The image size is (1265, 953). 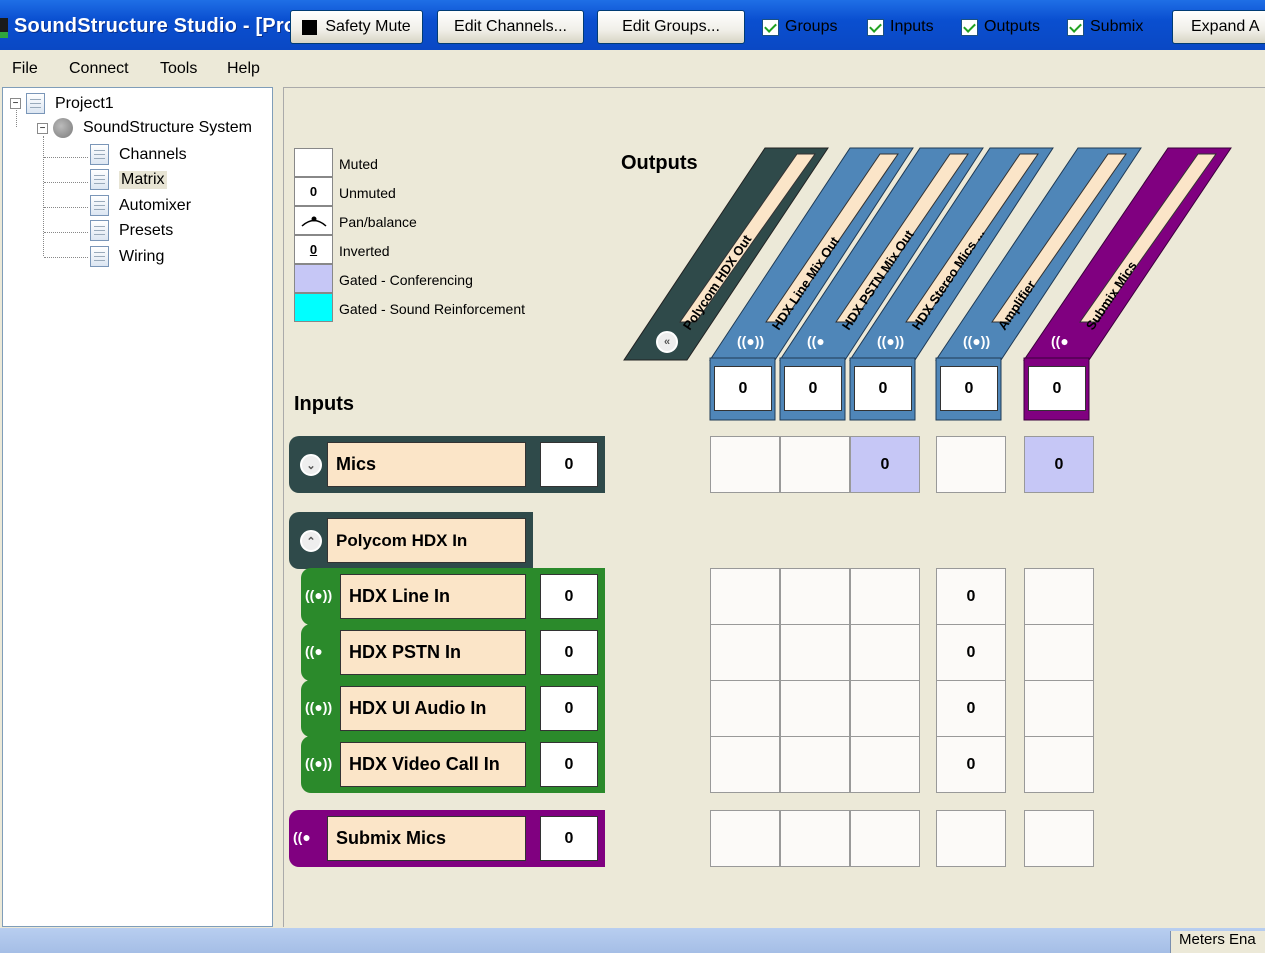 I want to click on menu-tools: Tools, so click(x=178, y=69).